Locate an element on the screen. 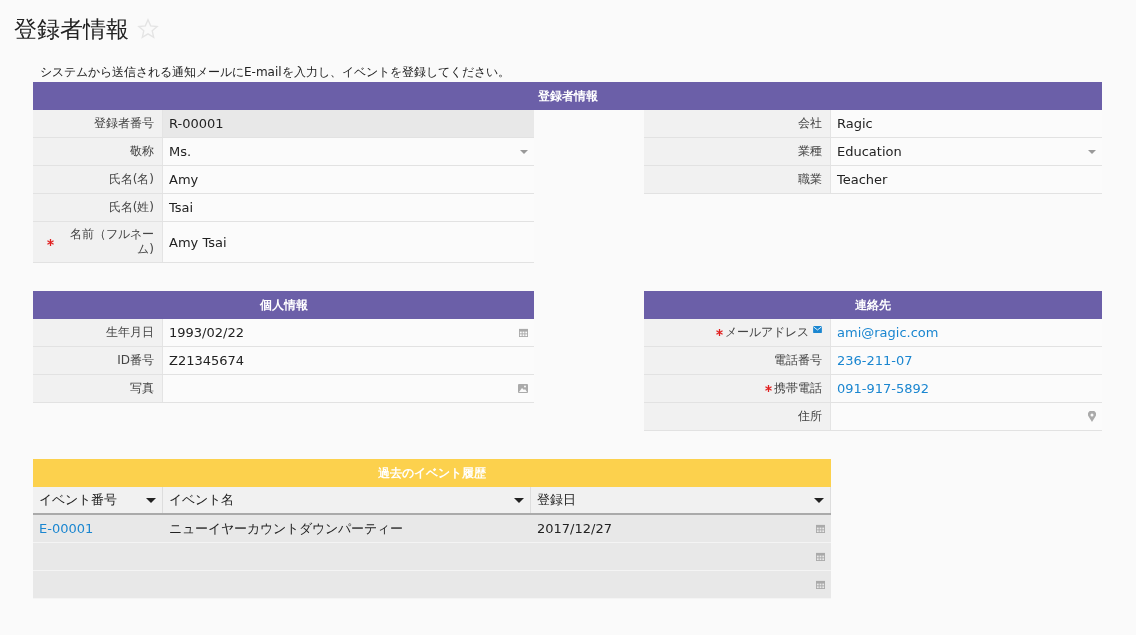 The image size is (1136, 635). section-header: 連絡先 is located at coordinates (873, 305).